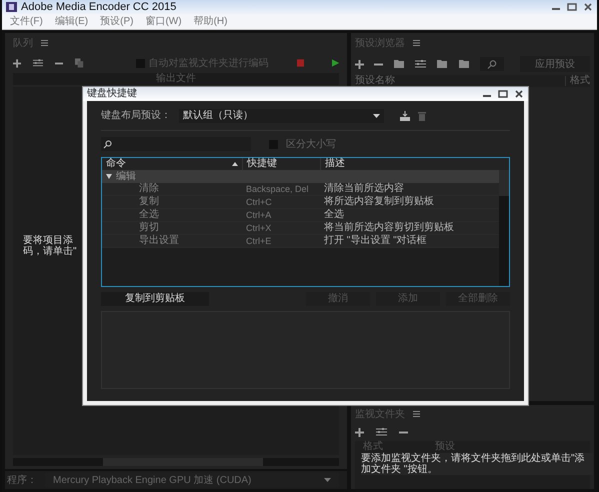  I want to click on hint-text: 要添加监视文件夹，请将文件夹拖到此处或单击"添加文件夹 "按钮。, so click(477, 464).